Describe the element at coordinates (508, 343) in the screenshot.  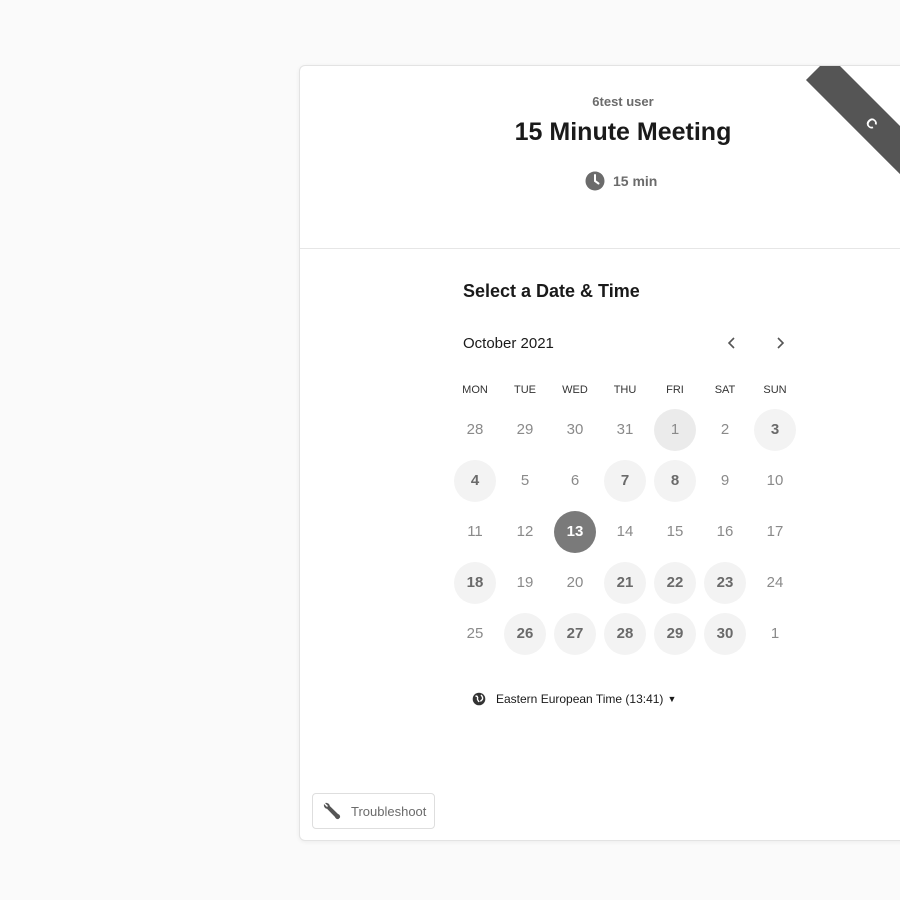
I see `month-label: October 2021` at that location.